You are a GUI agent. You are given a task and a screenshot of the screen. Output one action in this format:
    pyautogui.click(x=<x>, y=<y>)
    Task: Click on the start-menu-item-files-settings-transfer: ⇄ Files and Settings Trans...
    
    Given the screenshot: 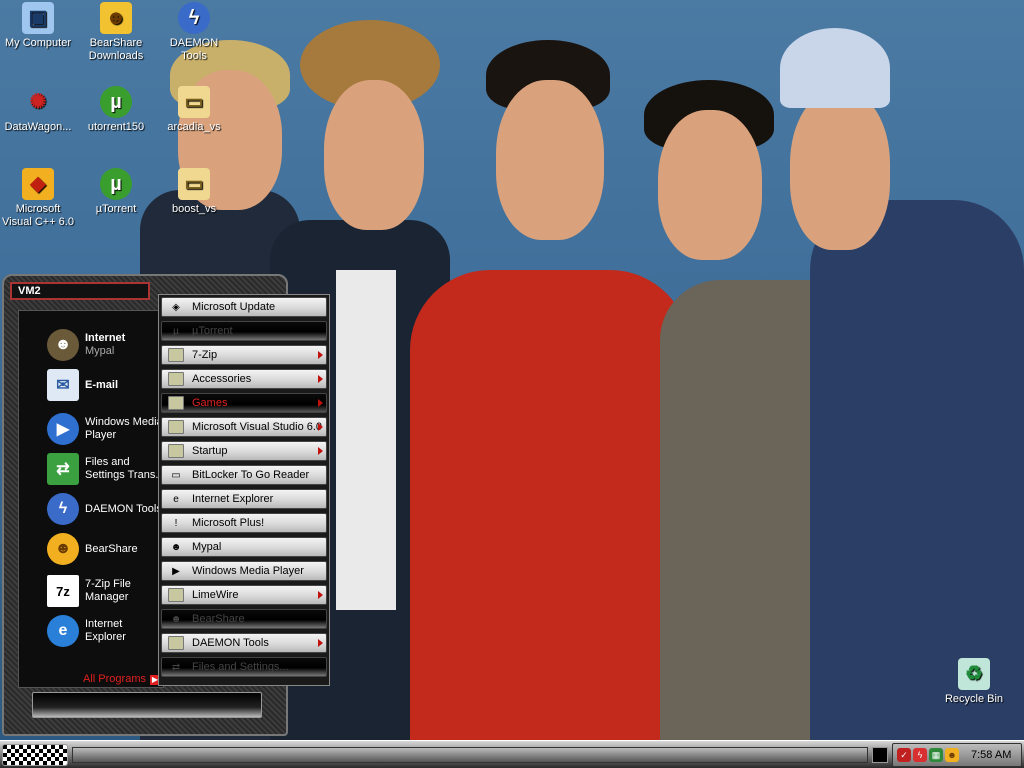 What is the action you would take?
    pyautogui.click(x=92, y=469)
    